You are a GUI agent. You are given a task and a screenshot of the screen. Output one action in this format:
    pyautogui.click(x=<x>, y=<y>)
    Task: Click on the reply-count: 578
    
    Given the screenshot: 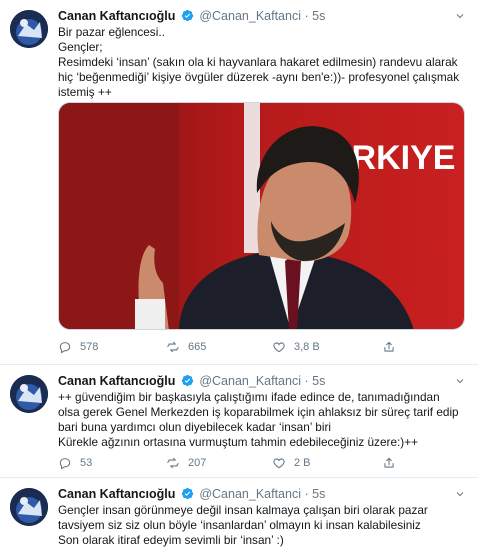 What is the action you would take?
    pyautogui.click(x=89, y=347)
    